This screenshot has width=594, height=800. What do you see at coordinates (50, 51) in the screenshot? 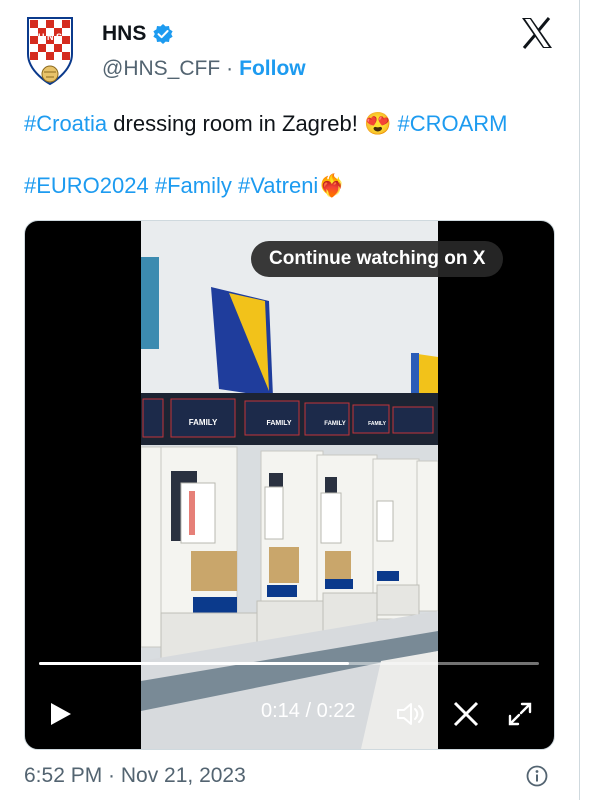
I see `hns-crest-avatar: H N S` at bounding box center [50, 51].